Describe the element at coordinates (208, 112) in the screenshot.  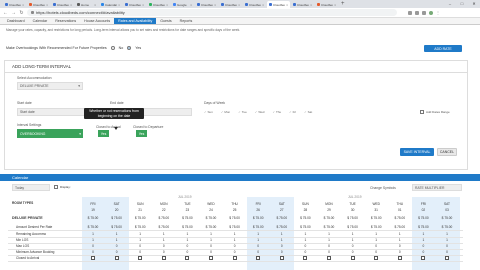
I see `day-option: ✓ Sun` at that location.